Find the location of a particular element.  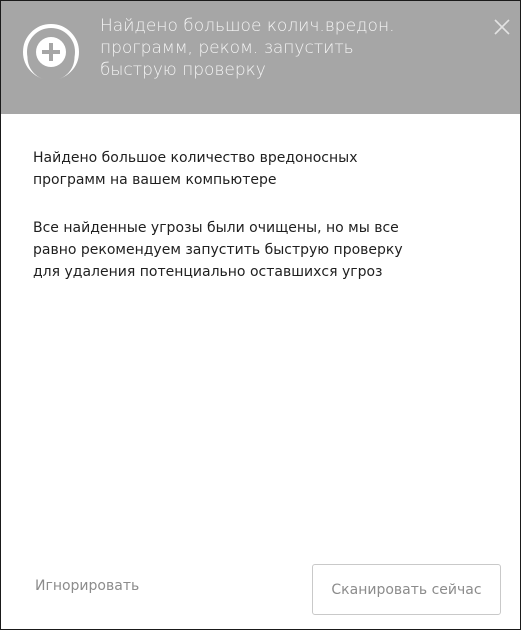

ignore-button: Игнорировать is located at coordinates (87, 586).